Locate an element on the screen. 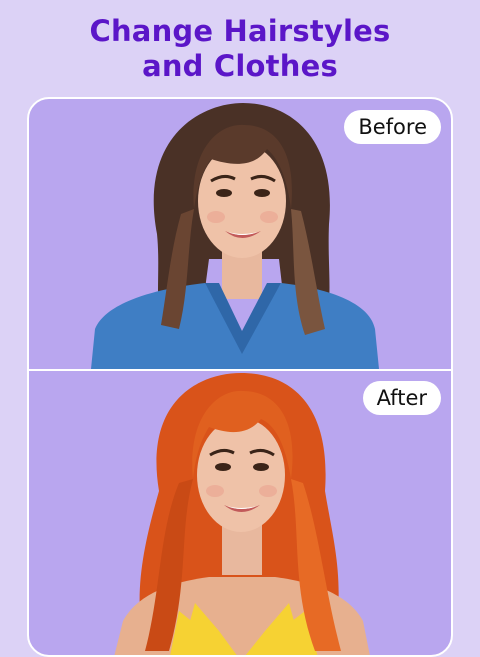 This screenshot has height=657, width=480. after-face is located at coordinates (241, 475).